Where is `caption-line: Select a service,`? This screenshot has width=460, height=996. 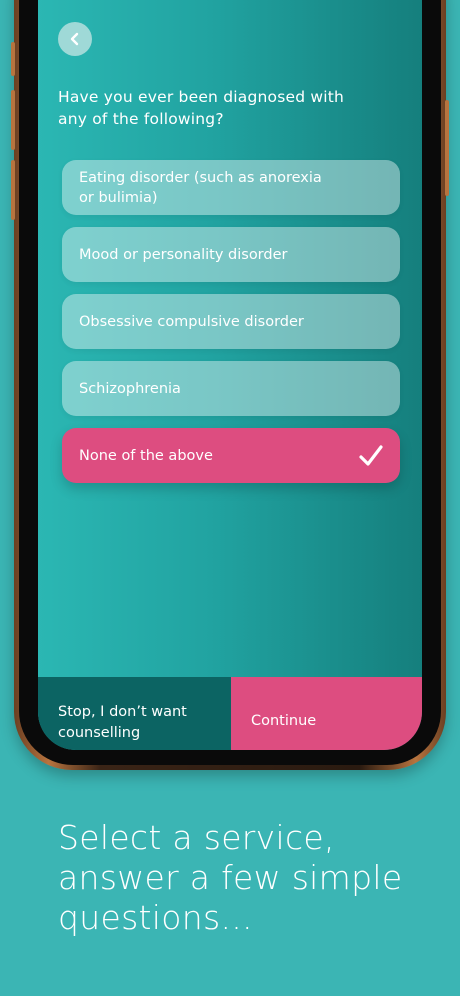
caption-line: Select a service, is located at coordinates (196, 837).